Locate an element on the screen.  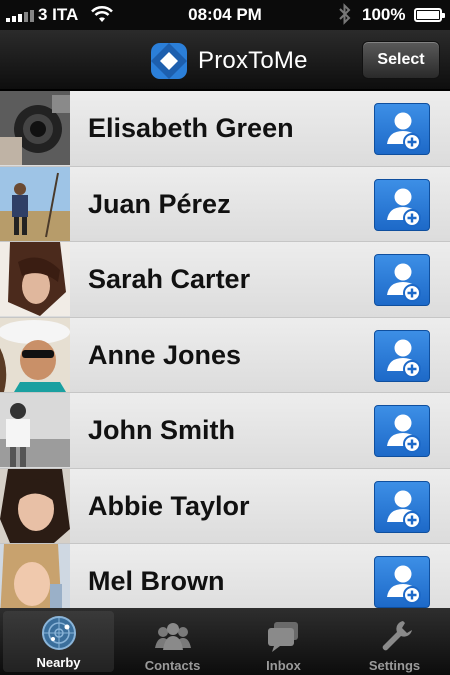
contact-row: Mel Brown is located at coordinates (225, 576).